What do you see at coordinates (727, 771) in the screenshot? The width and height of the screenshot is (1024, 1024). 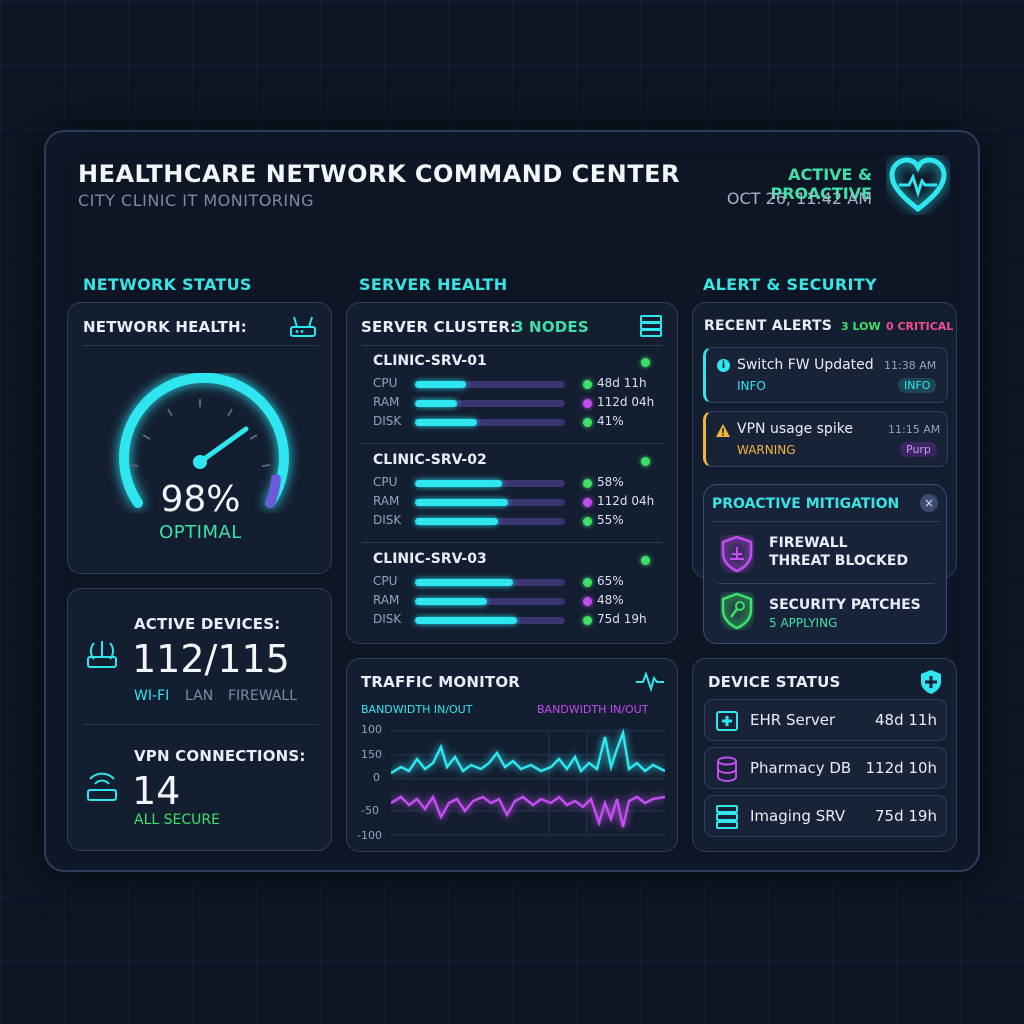 I see `database-icon` at bounding box center [727, 771].